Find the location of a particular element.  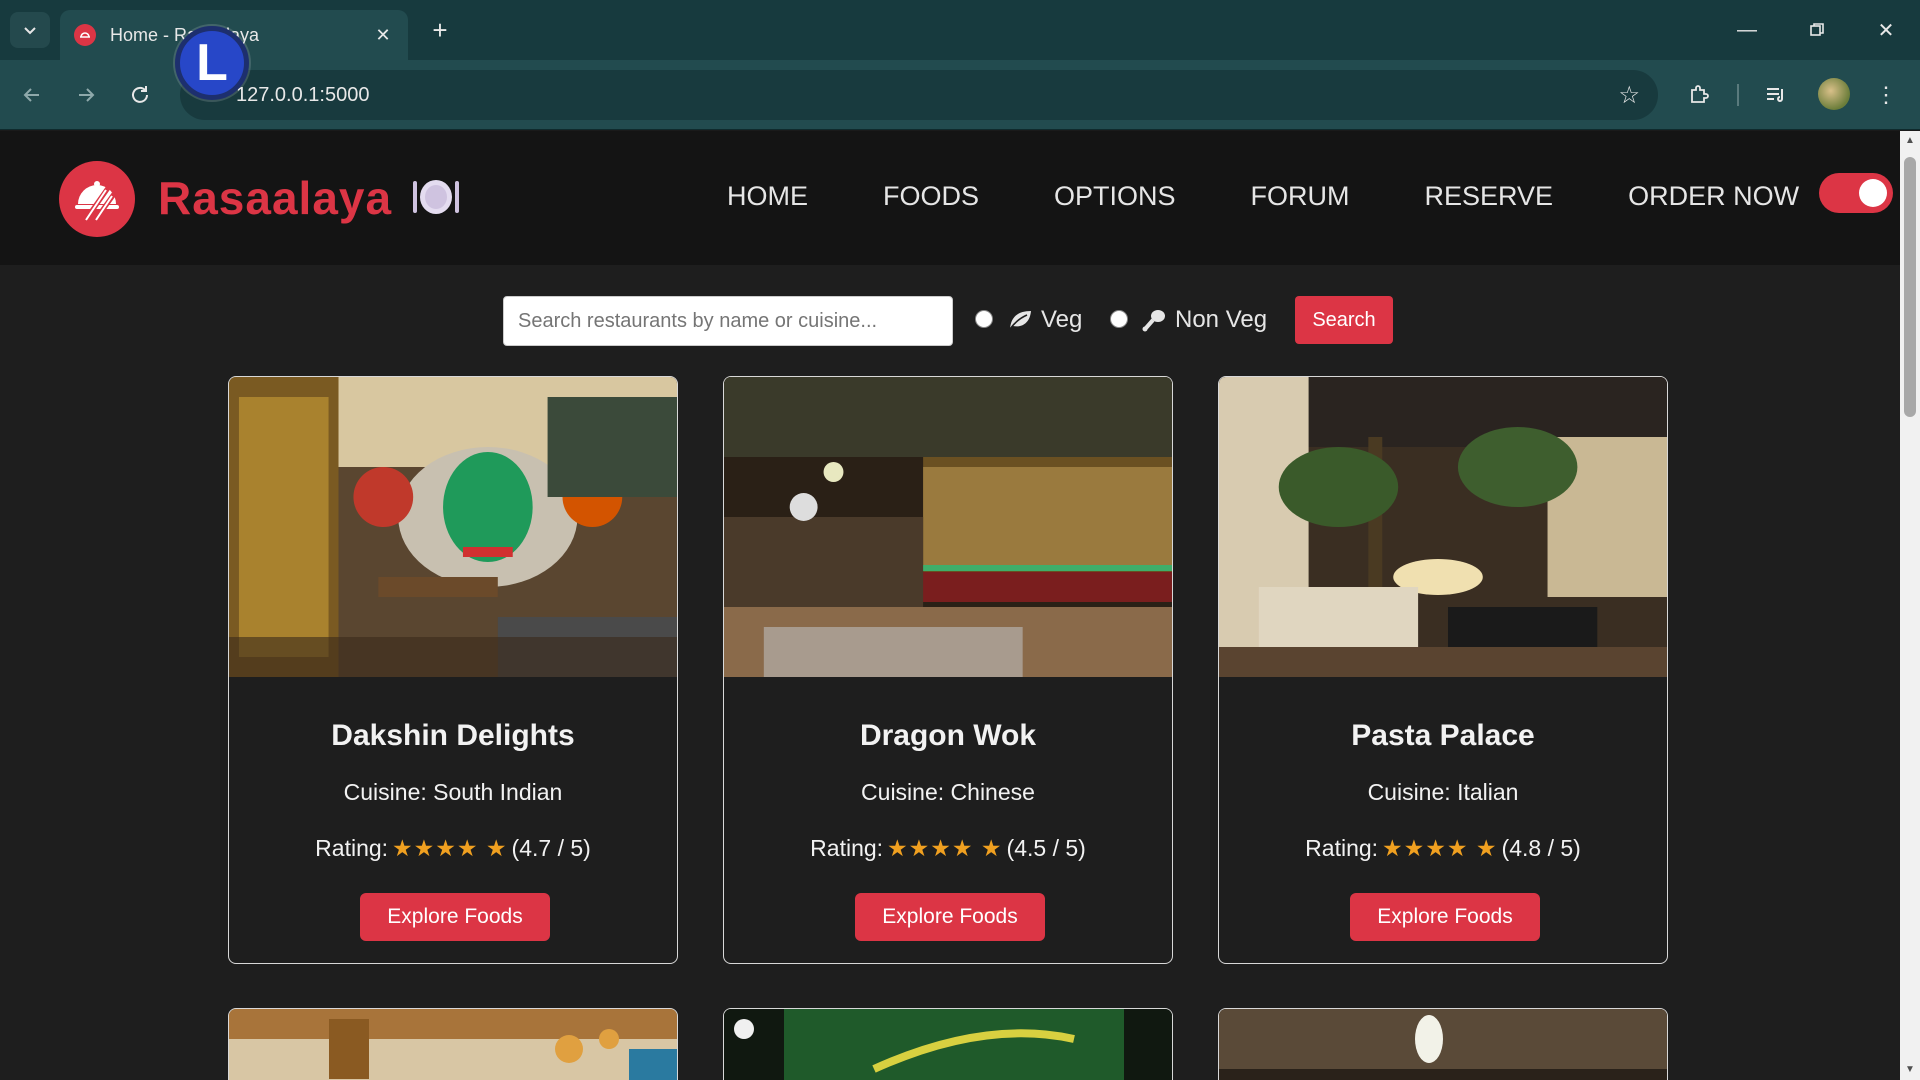

restaurant-rating: Rating: ★★★★ ★ (4.8 / 5) is located at coordinates (1443, 848).